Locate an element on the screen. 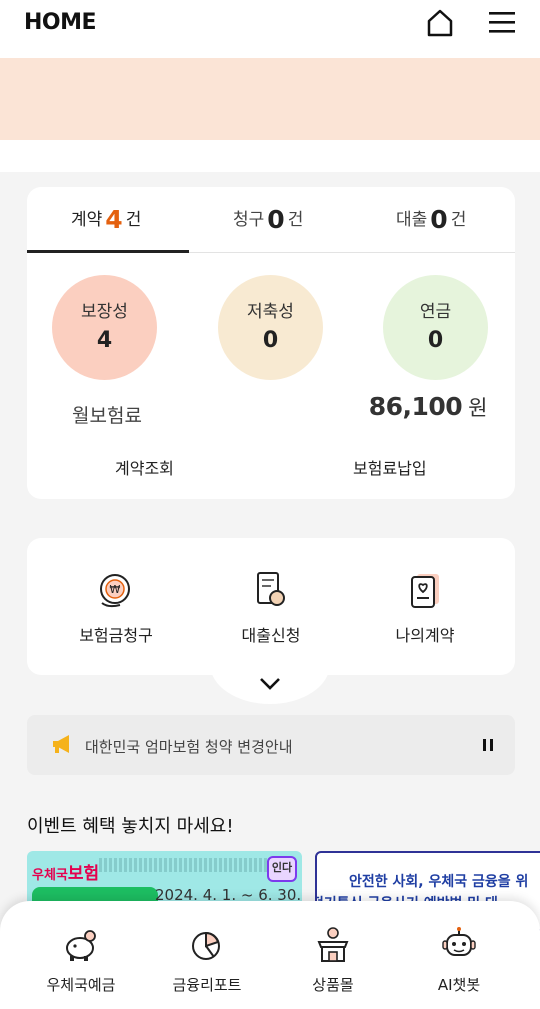 This screenshot has width=540, height=1009. tab-loan: 대출 0 건 is located at coordinates (431, 219).